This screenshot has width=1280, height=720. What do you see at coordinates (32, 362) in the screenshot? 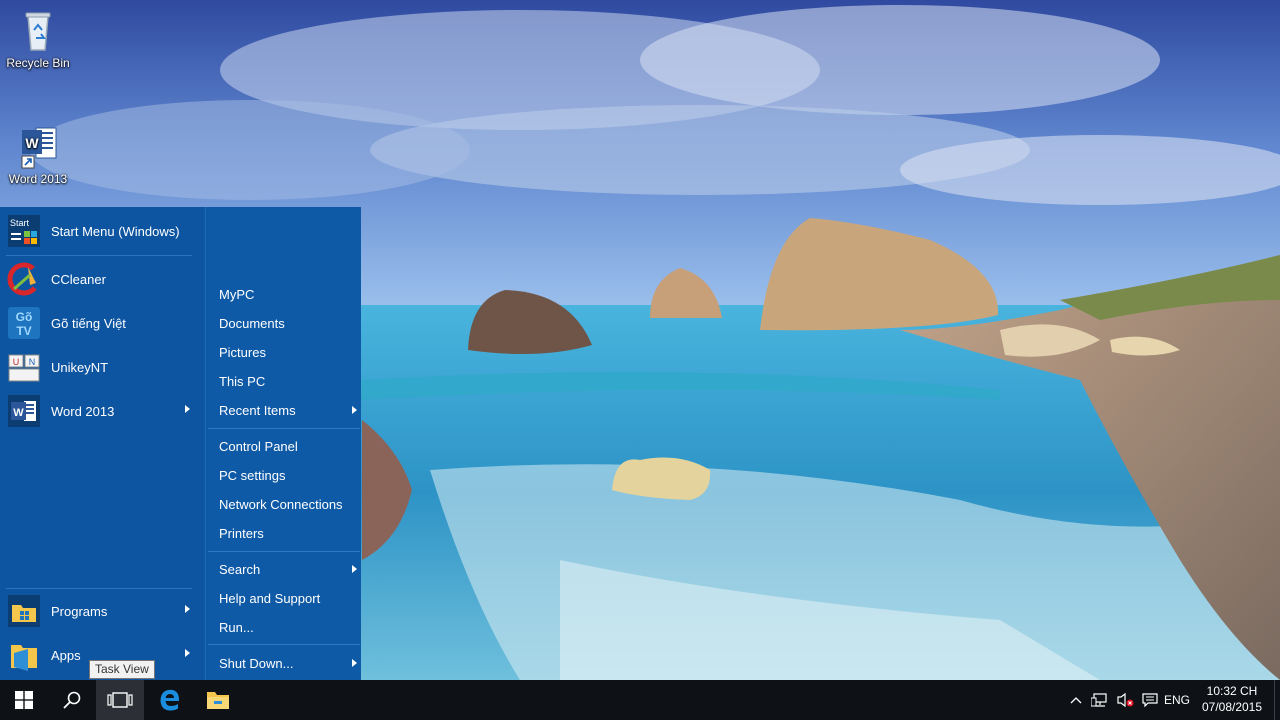
I see `svg-text: N` at bounding box center [32, 362].